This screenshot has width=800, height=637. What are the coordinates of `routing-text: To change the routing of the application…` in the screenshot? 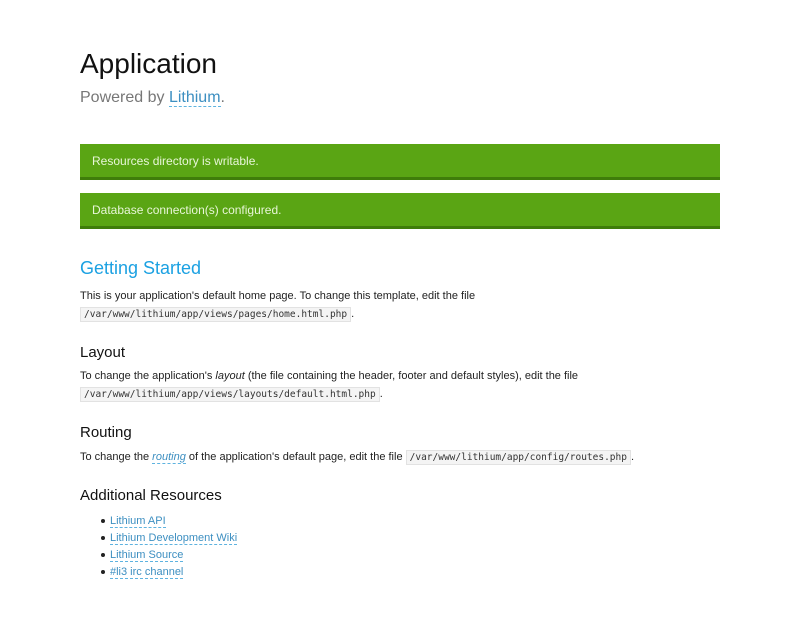 It's located at (400, 457).